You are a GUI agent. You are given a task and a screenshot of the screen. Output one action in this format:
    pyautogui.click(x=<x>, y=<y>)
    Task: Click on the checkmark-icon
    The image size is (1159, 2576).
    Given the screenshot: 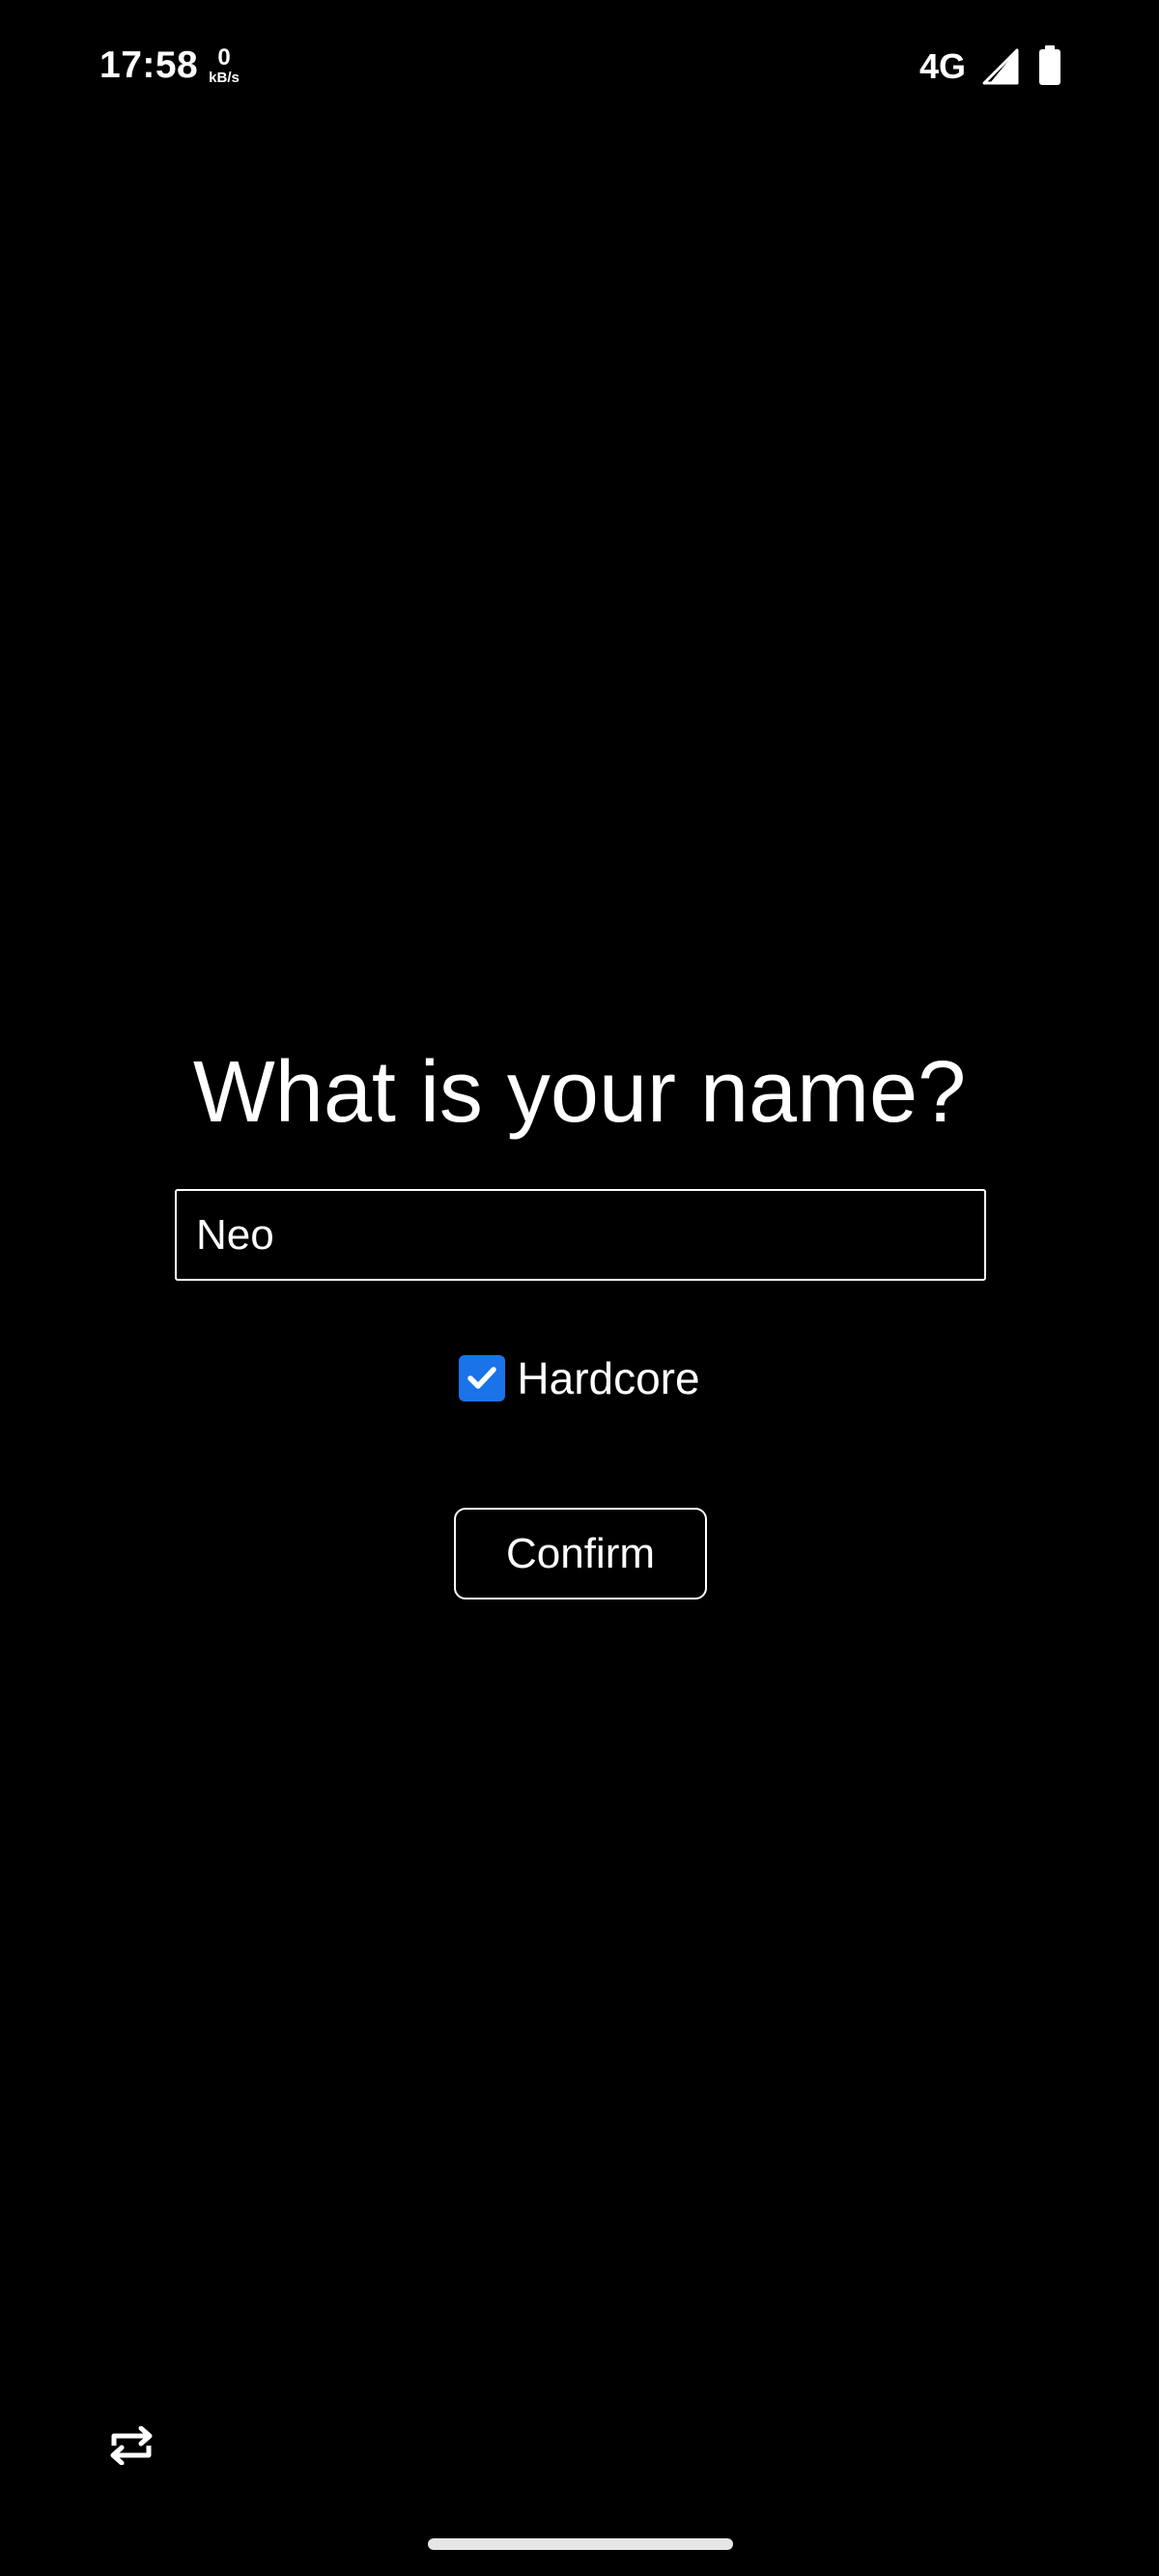 What is the action you would take?
    pyautogui.click(x=482, y=1378)
    